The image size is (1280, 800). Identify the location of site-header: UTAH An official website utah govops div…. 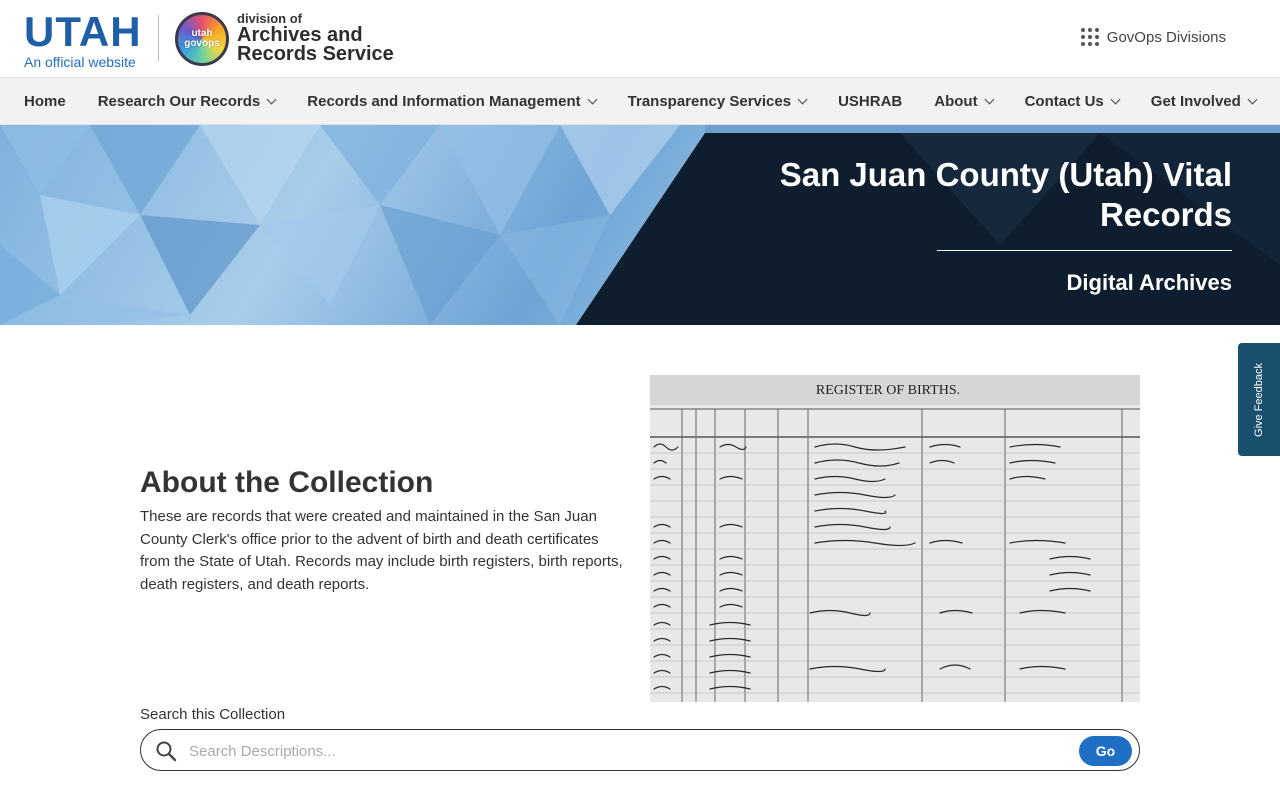
(640, 38).